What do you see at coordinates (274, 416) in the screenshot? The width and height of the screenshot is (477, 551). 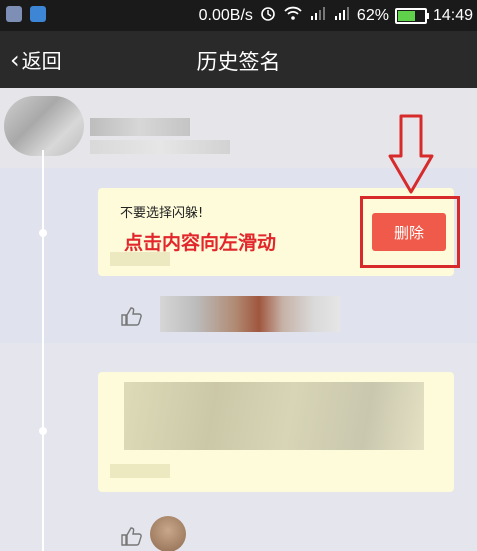 I see `signature-text-blurred` at bounding box center [274, 416].